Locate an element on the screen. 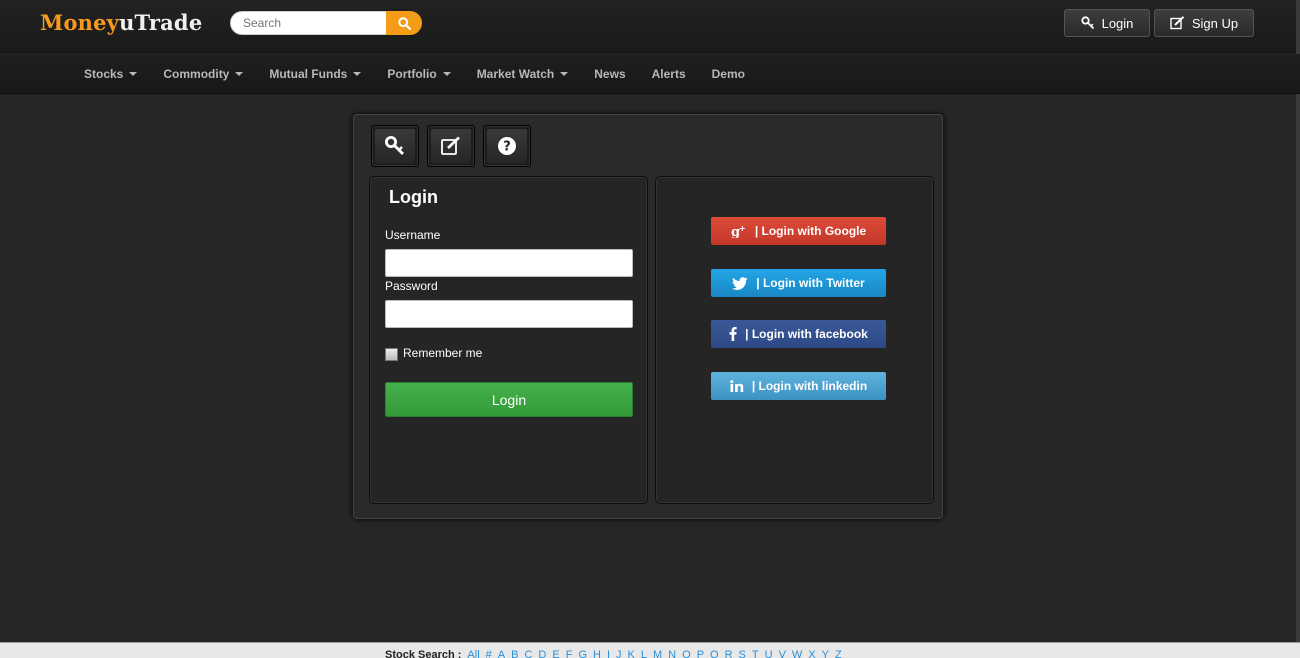  stock-search-letter-link: B is located at coordinates (514, 653).